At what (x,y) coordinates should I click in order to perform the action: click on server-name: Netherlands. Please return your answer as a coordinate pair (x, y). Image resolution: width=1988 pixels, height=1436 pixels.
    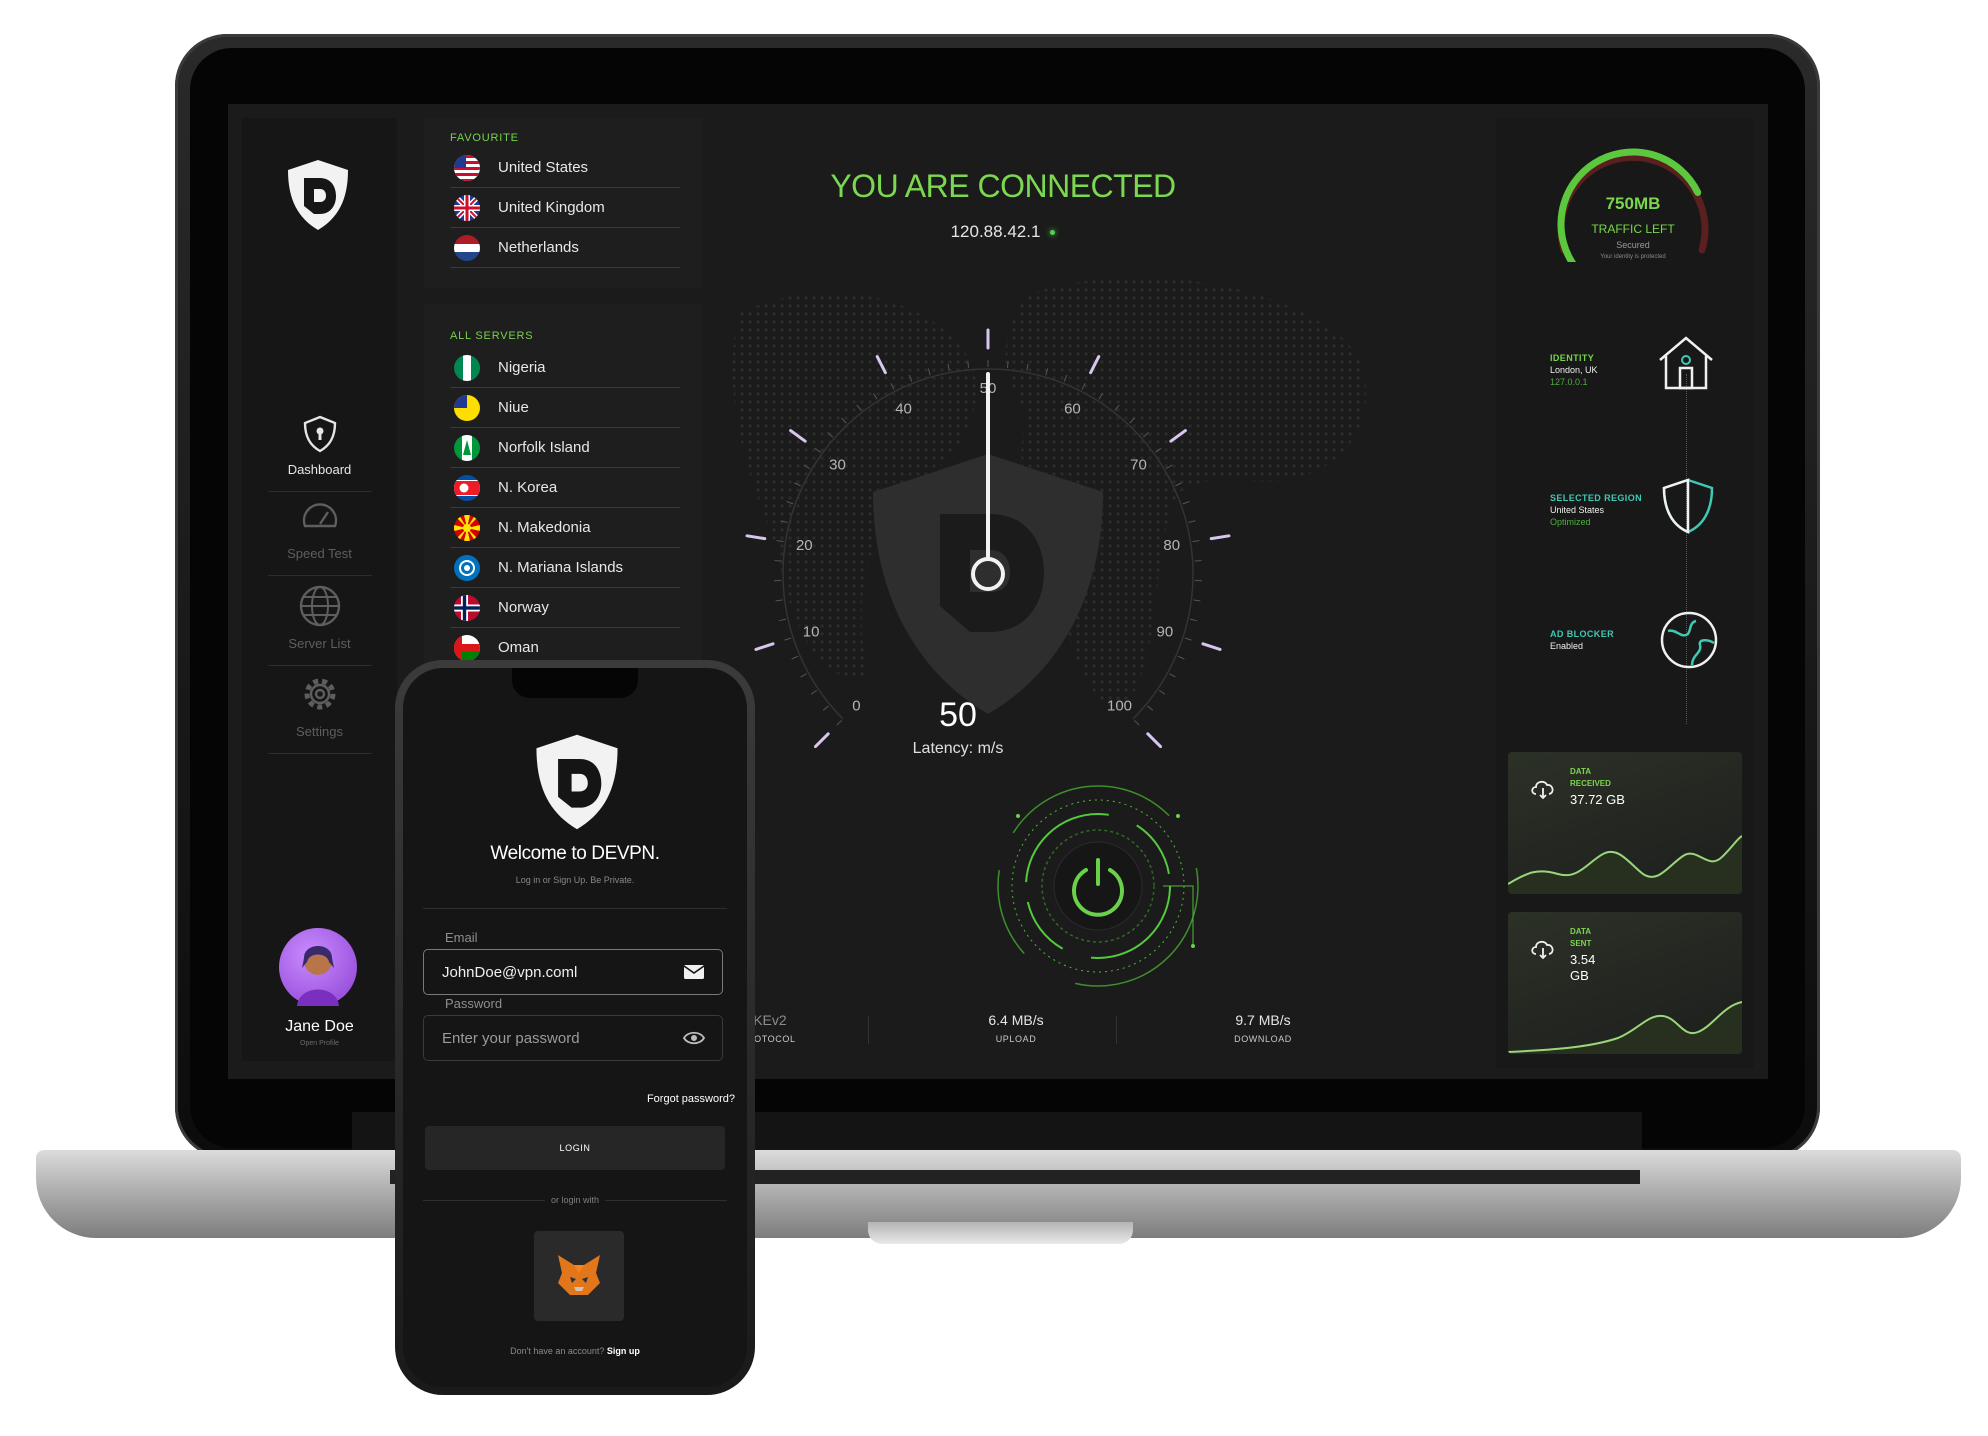
    Looking at the image, I should click on (538, 247).